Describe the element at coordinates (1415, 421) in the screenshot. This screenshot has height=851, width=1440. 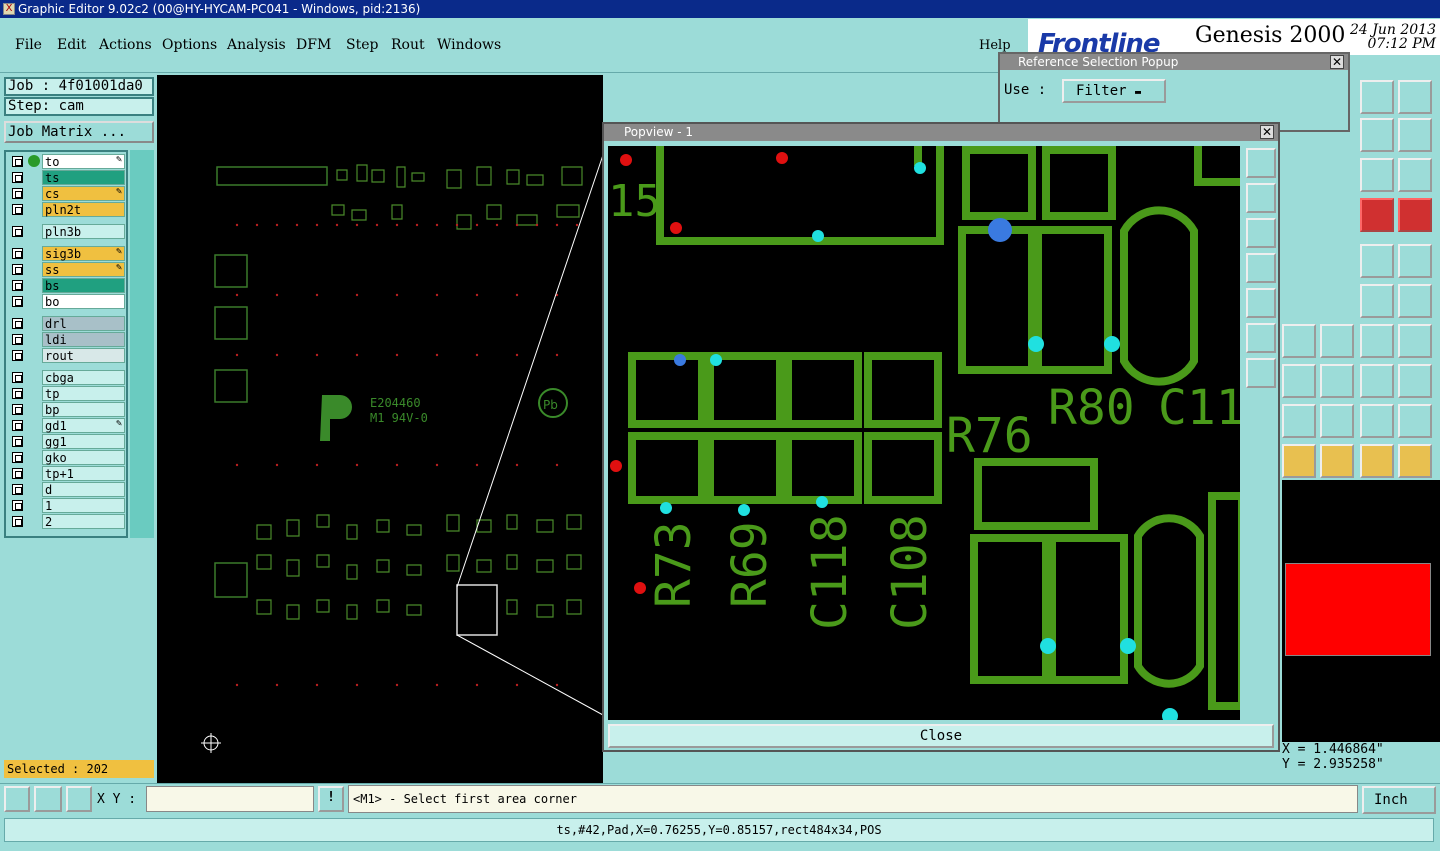
I see `arch2-icon` at that location.